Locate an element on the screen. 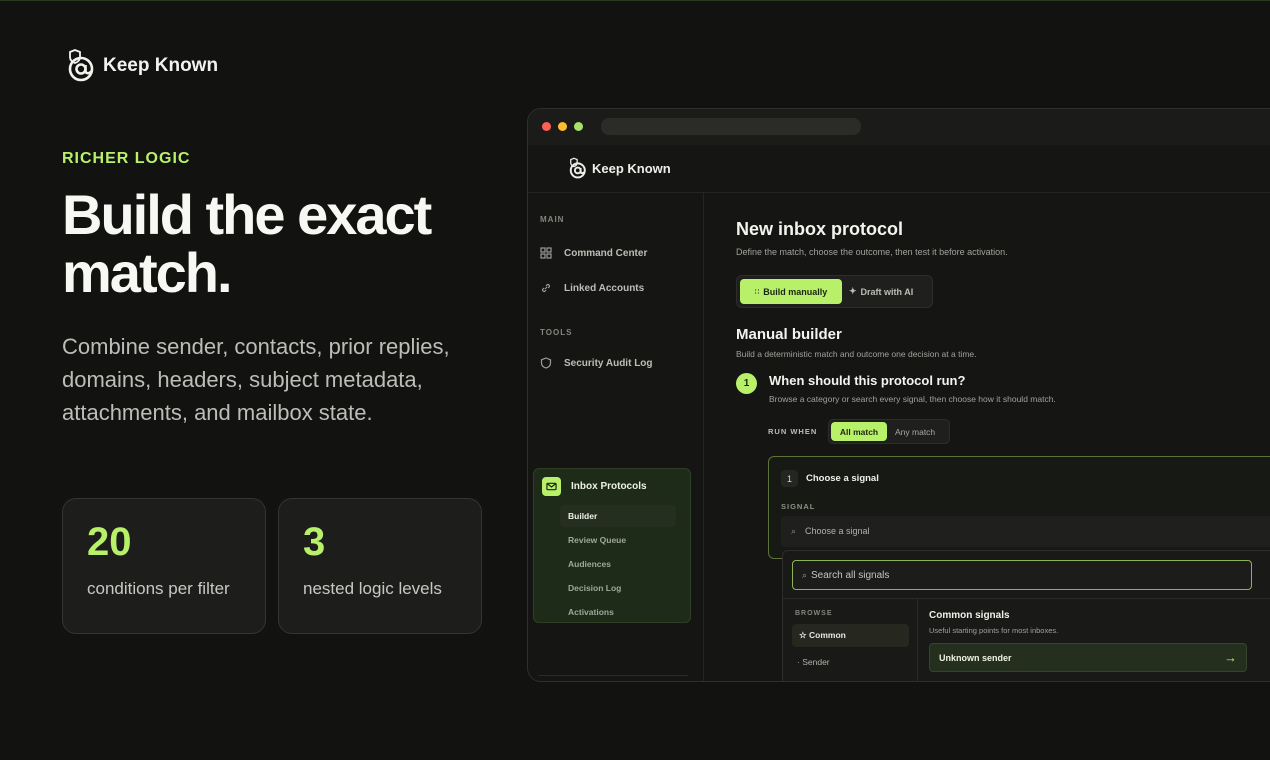 This screenshot has height=760, width=1270. signal-section-subtitle: Useful starting points for most inboxes. is located at coordinates (994, 630).